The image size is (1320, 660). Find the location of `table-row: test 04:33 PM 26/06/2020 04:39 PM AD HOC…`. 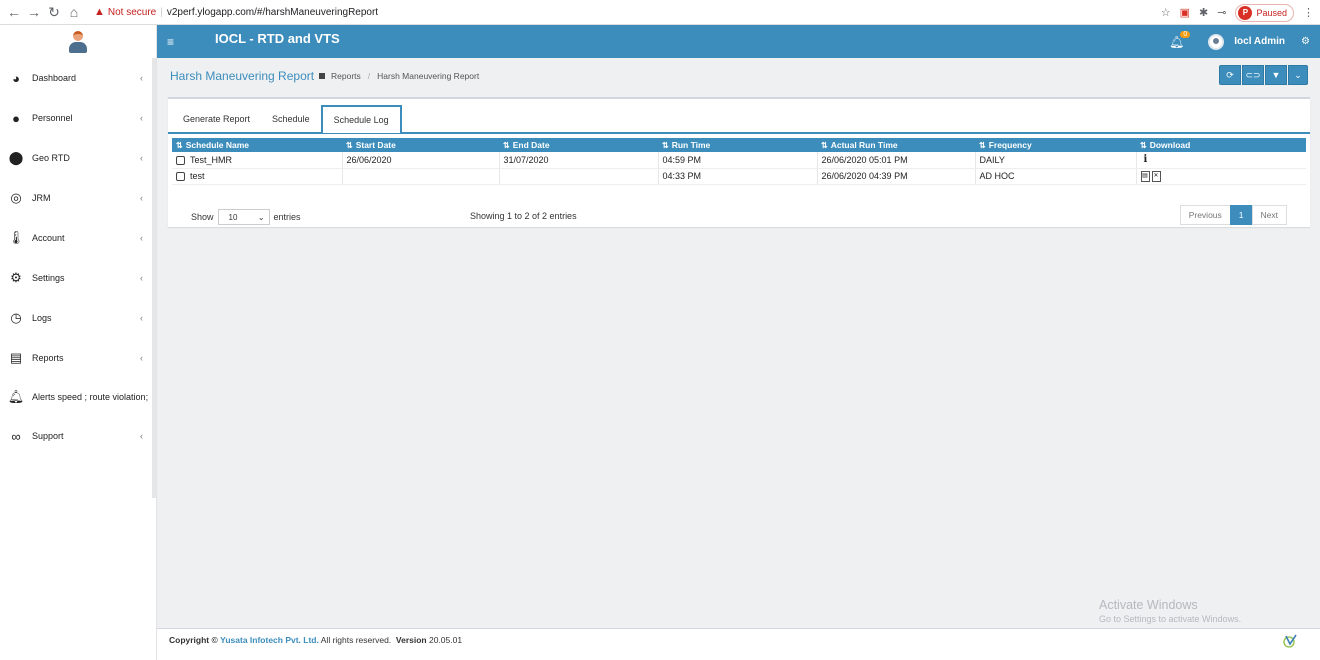

table-row: test 04:33 PM 26/06/2020 04:39 PM AD HOC… is located at coordinates (739, 176).